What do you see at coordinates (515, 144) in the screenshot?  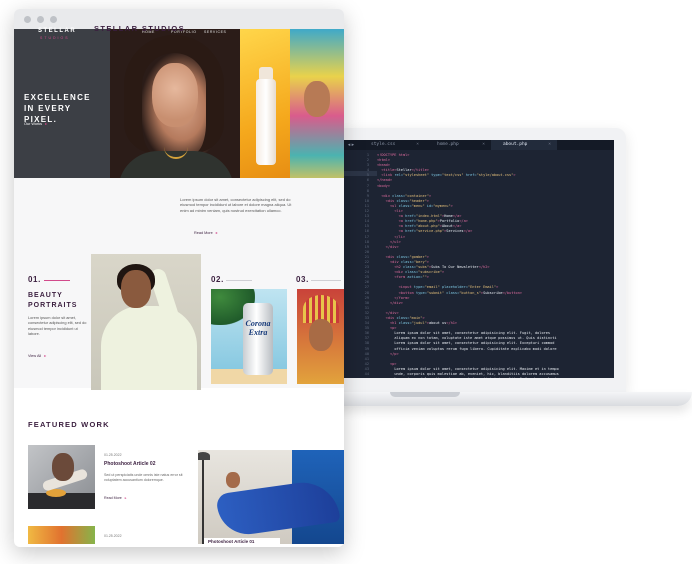 I see `tab-label: about.php` at bounding box center [515, 144].